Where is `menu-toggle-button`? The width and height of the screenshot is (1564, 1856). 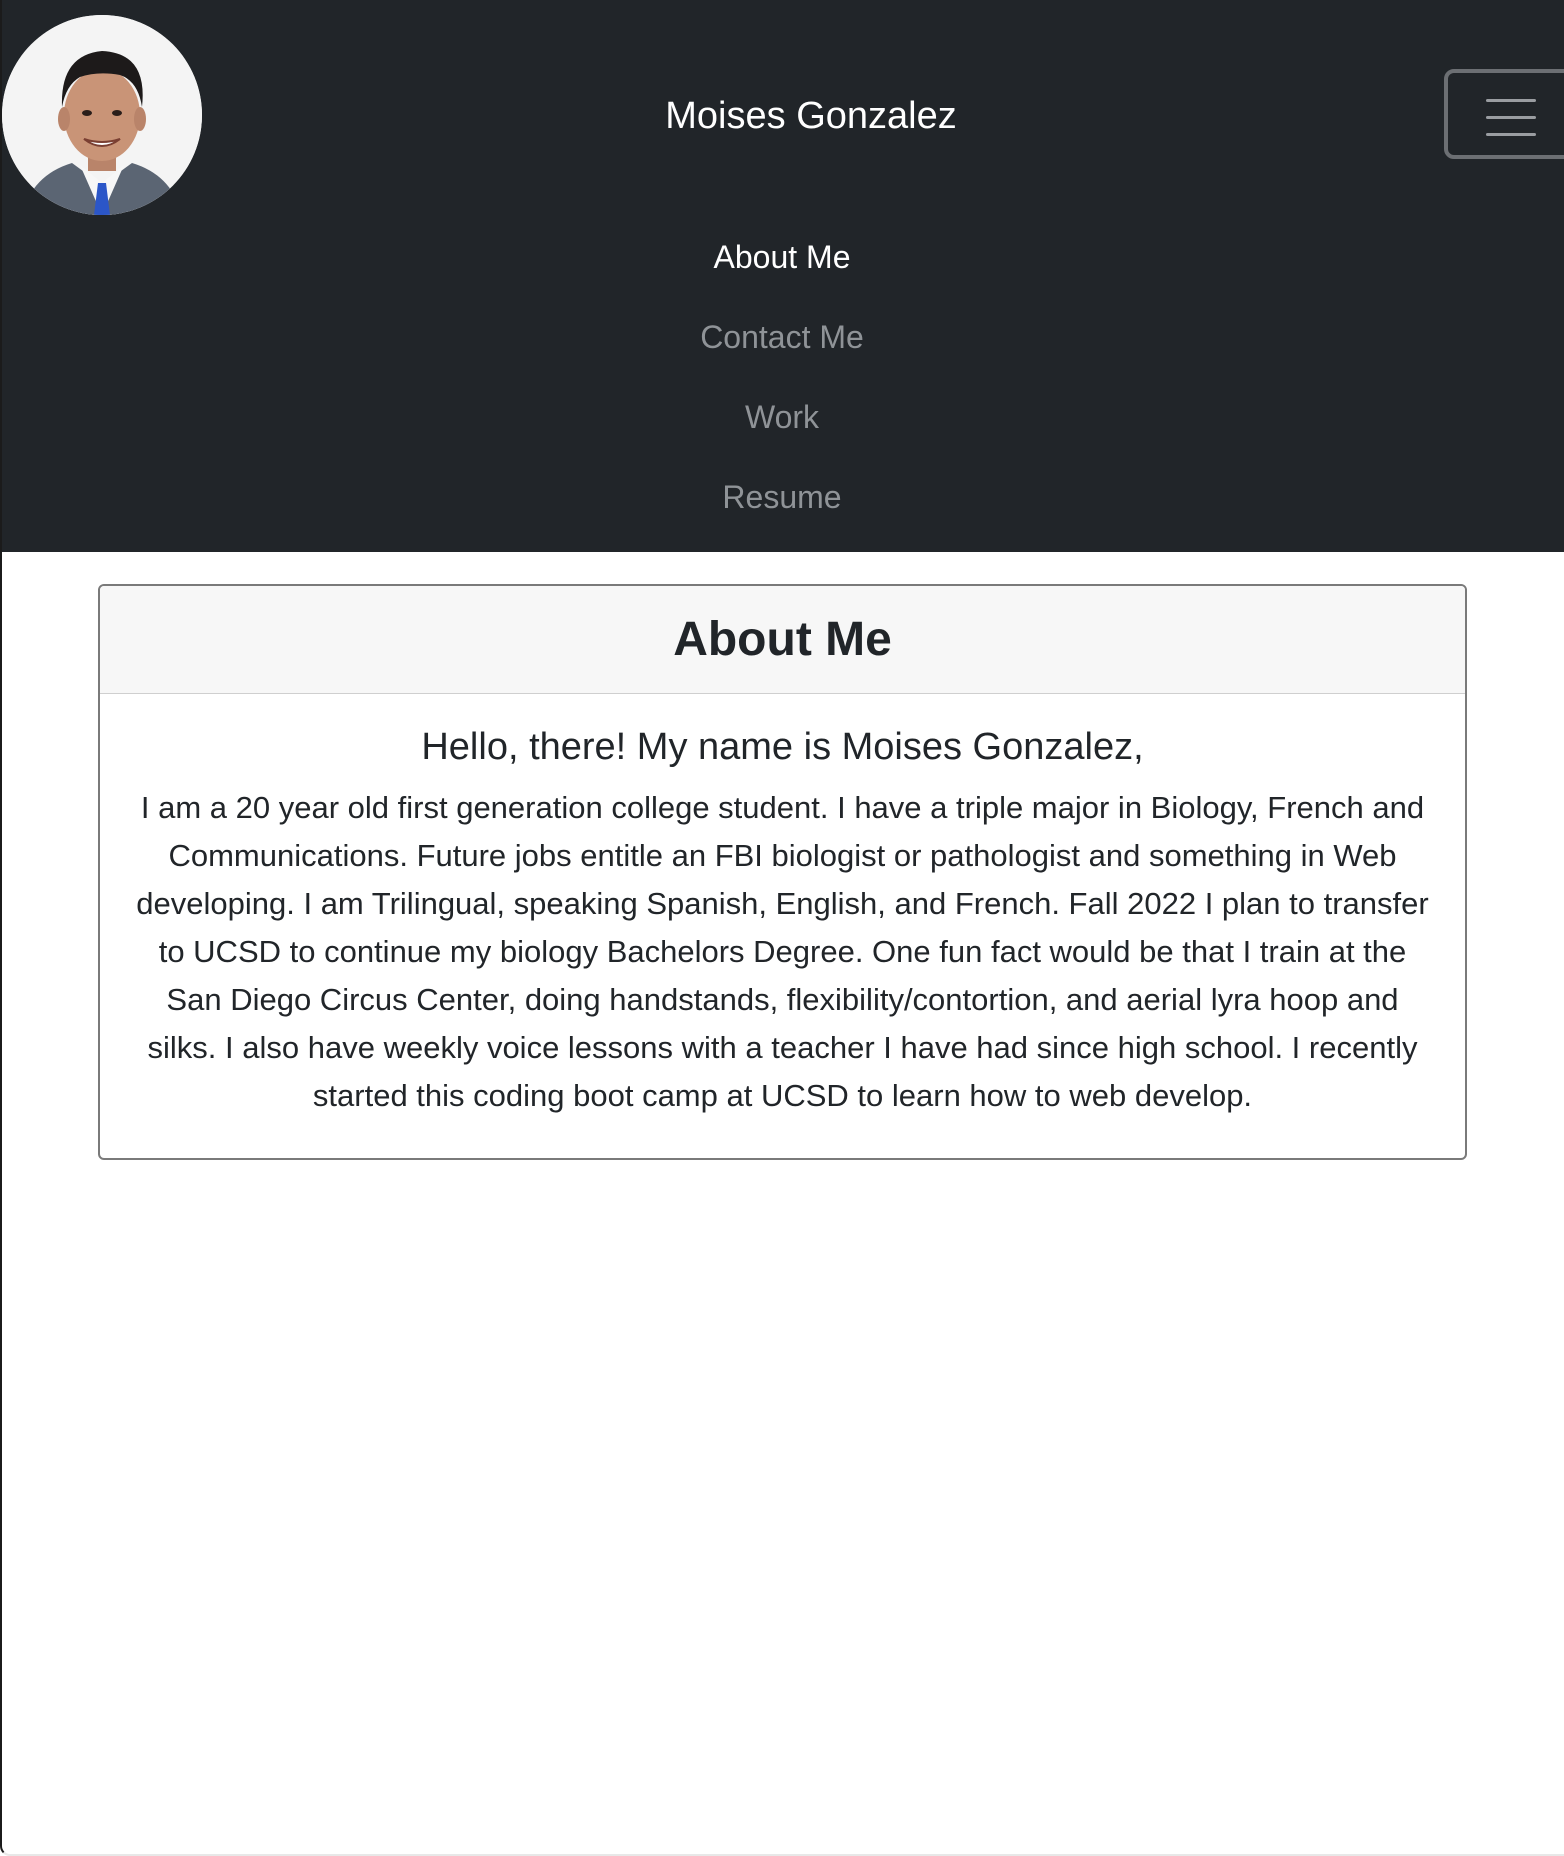 menu-toggle-button is located at coordinates (1504, 114).